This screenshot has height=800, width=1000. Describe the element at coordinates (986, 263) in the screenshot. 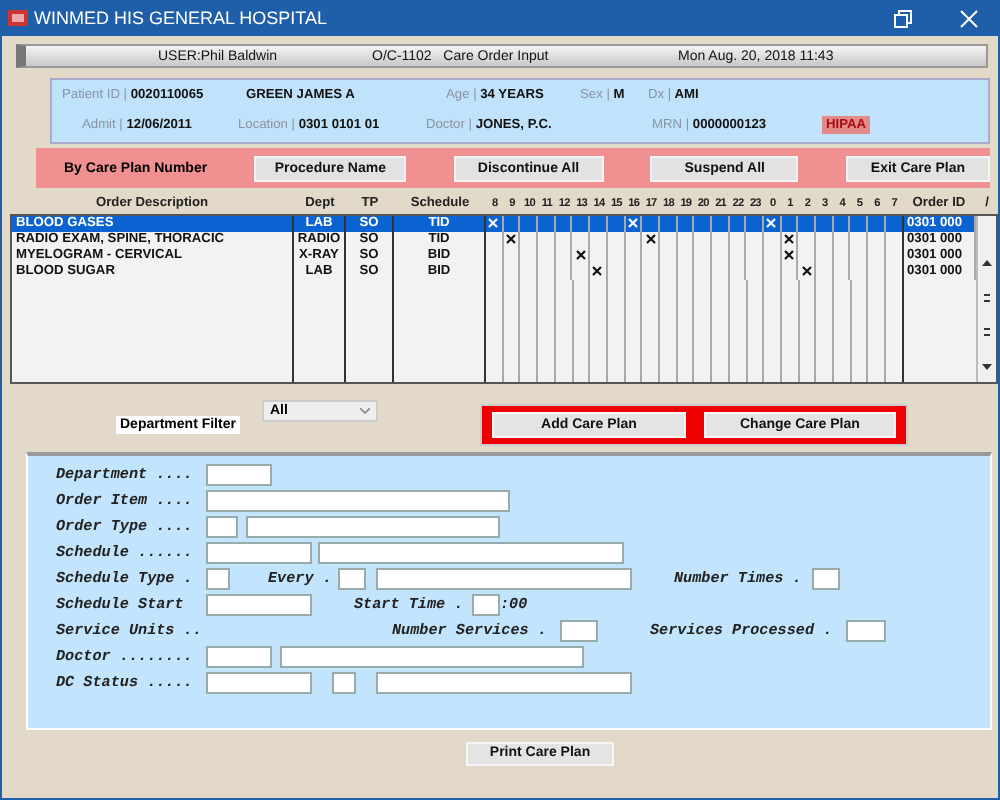

I see `up-arrow-icon` at that location.